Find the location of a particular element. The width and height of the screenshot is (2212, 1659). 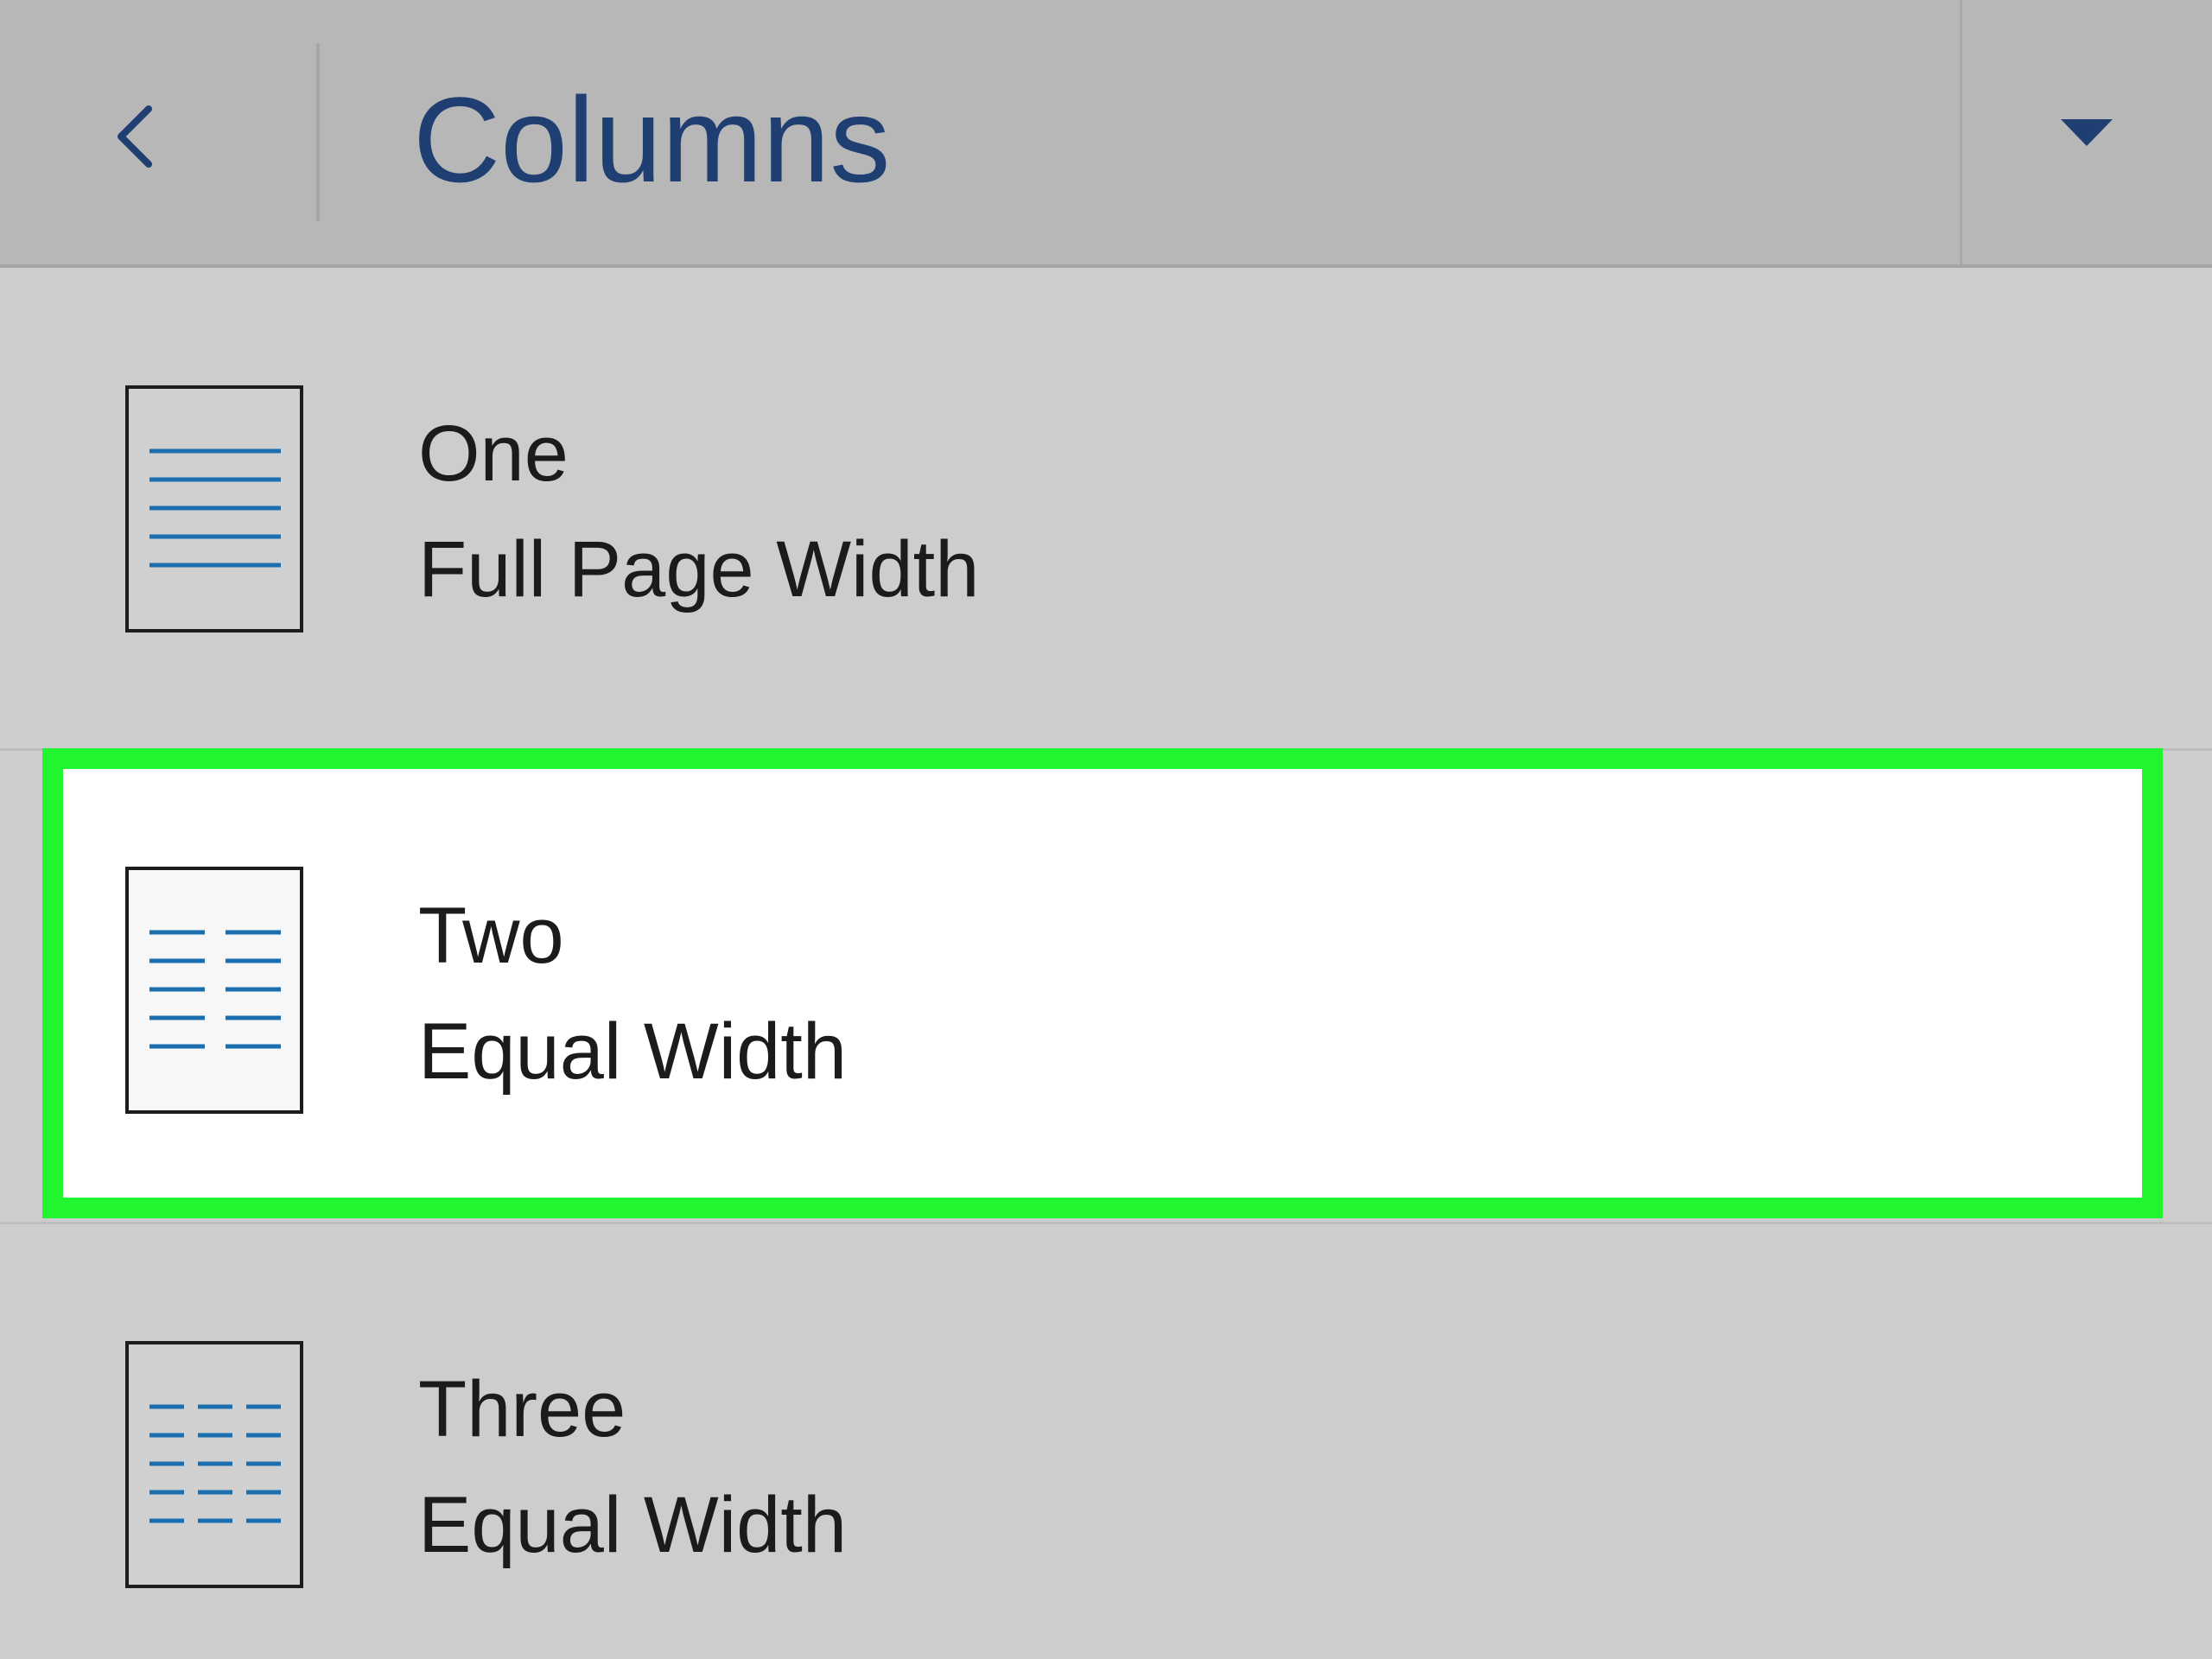

caret-down-icon is located at coordinates (2087, 132).